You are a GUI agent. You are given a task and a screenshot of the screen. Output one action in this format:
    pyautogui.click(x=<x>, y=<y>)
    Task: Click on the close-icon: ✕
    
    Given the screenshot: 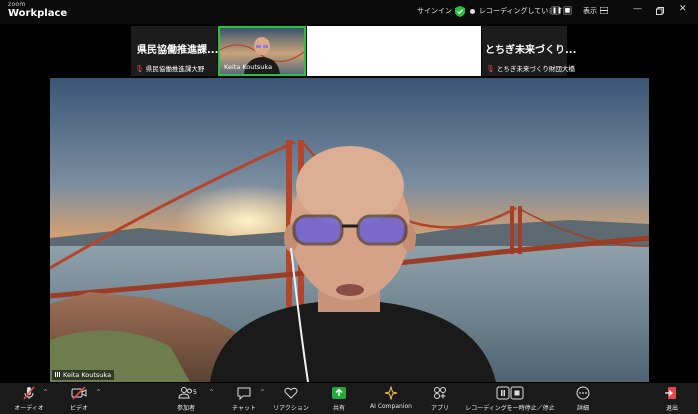 What is the action you would take?
    pyautogui.click(x=683, y=9)
    